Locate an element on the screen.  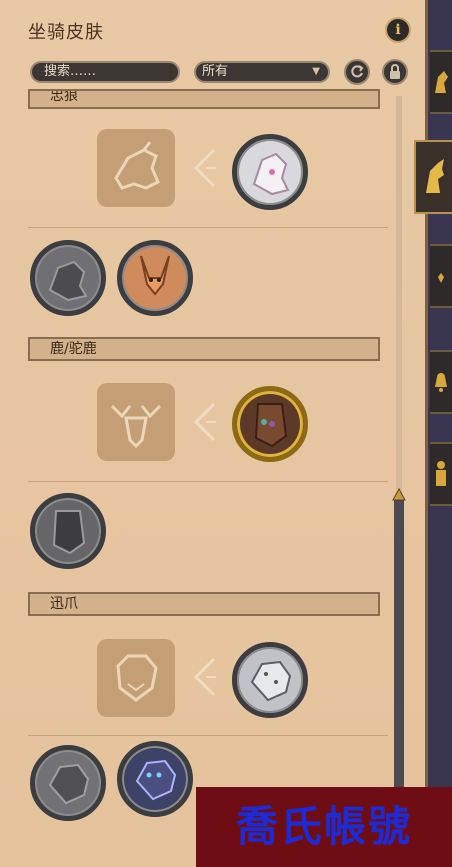
wolf-silhouette-icon is located at coordinates (137, 165).